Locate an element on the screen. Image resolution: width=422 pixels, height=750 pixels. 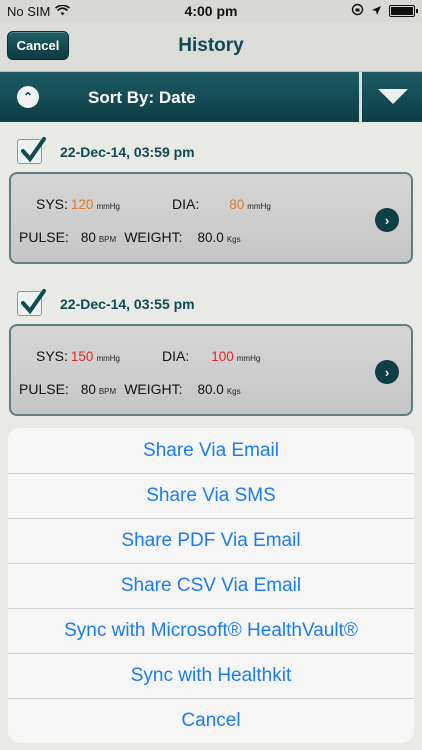
entry-date: 22-Dec-14, 03:55 pm is located at coordinates (127, 303).